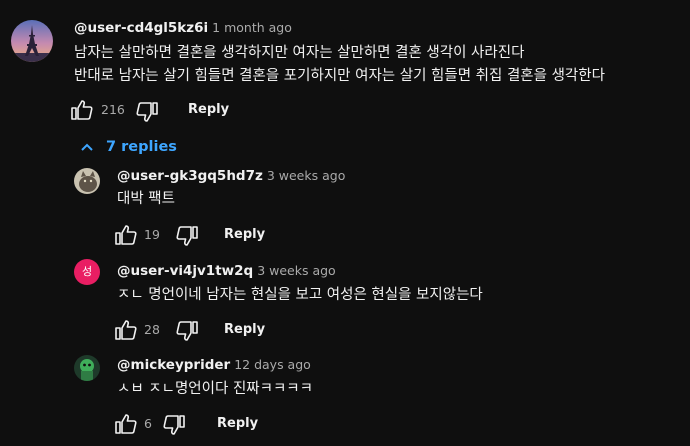 The image size is (690, 446). I want to click on reply-text: 대박 팩트, so click(146, 199).